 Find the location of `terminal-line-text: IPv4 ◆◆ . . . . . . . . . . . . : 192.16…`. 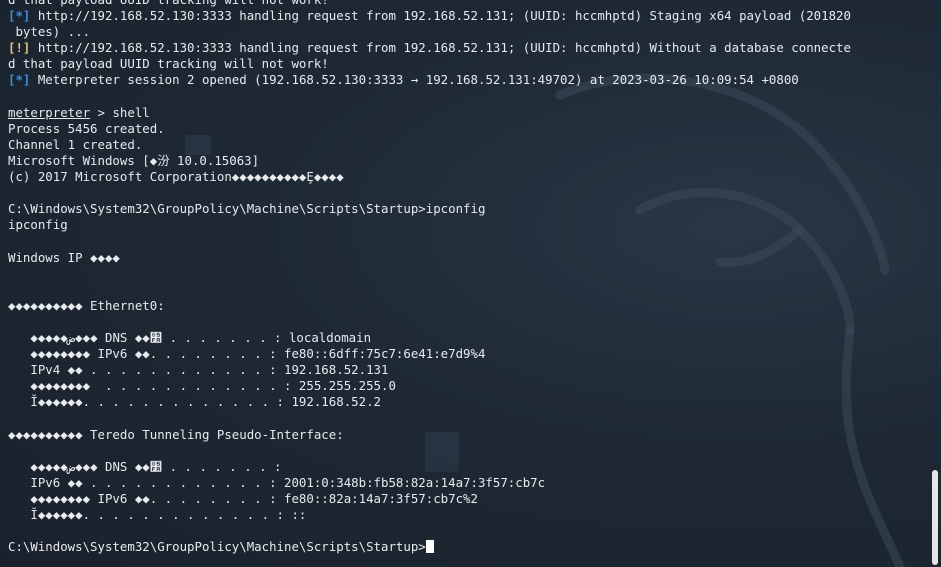

terminal-line-text: IPv4 ◆◆ . . . . . . . . . . . . : 192.16… is located at coordinates (198, 370).